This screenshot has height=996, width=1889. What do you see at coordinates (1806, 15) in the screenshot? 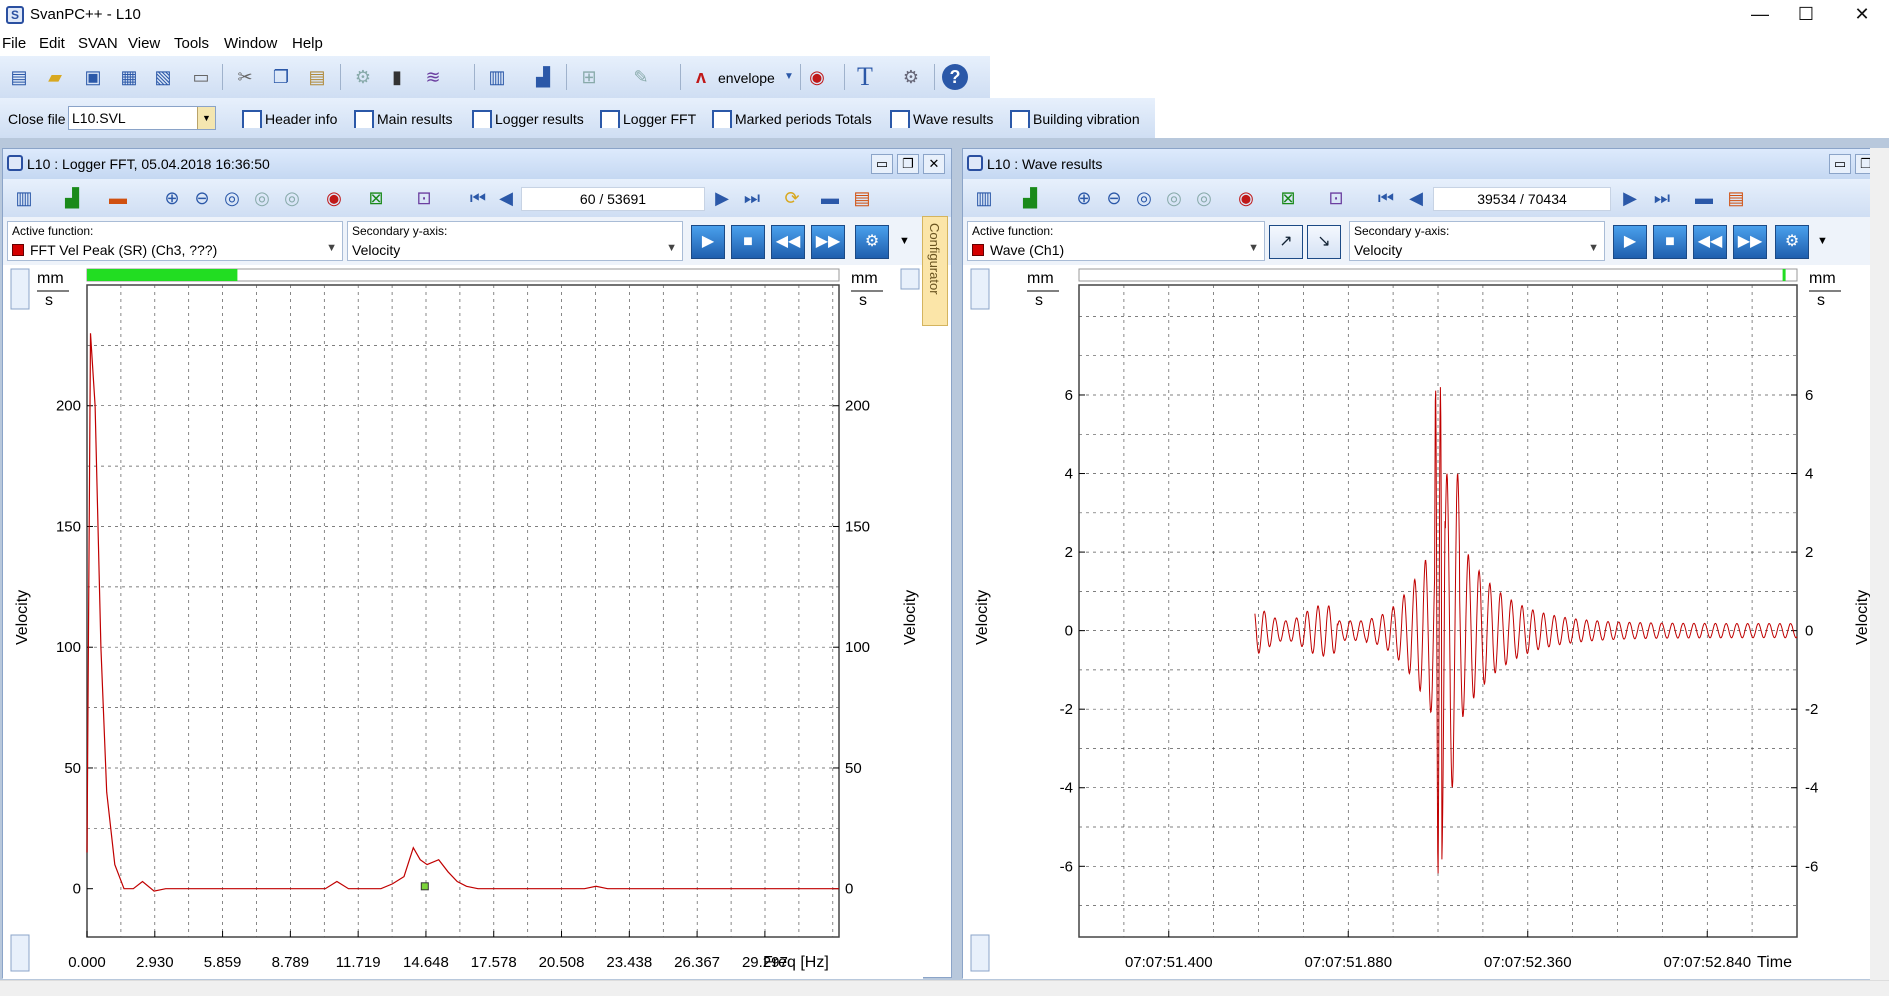
I see `maximize-button: ☐` at bounding box center [1806, 15].